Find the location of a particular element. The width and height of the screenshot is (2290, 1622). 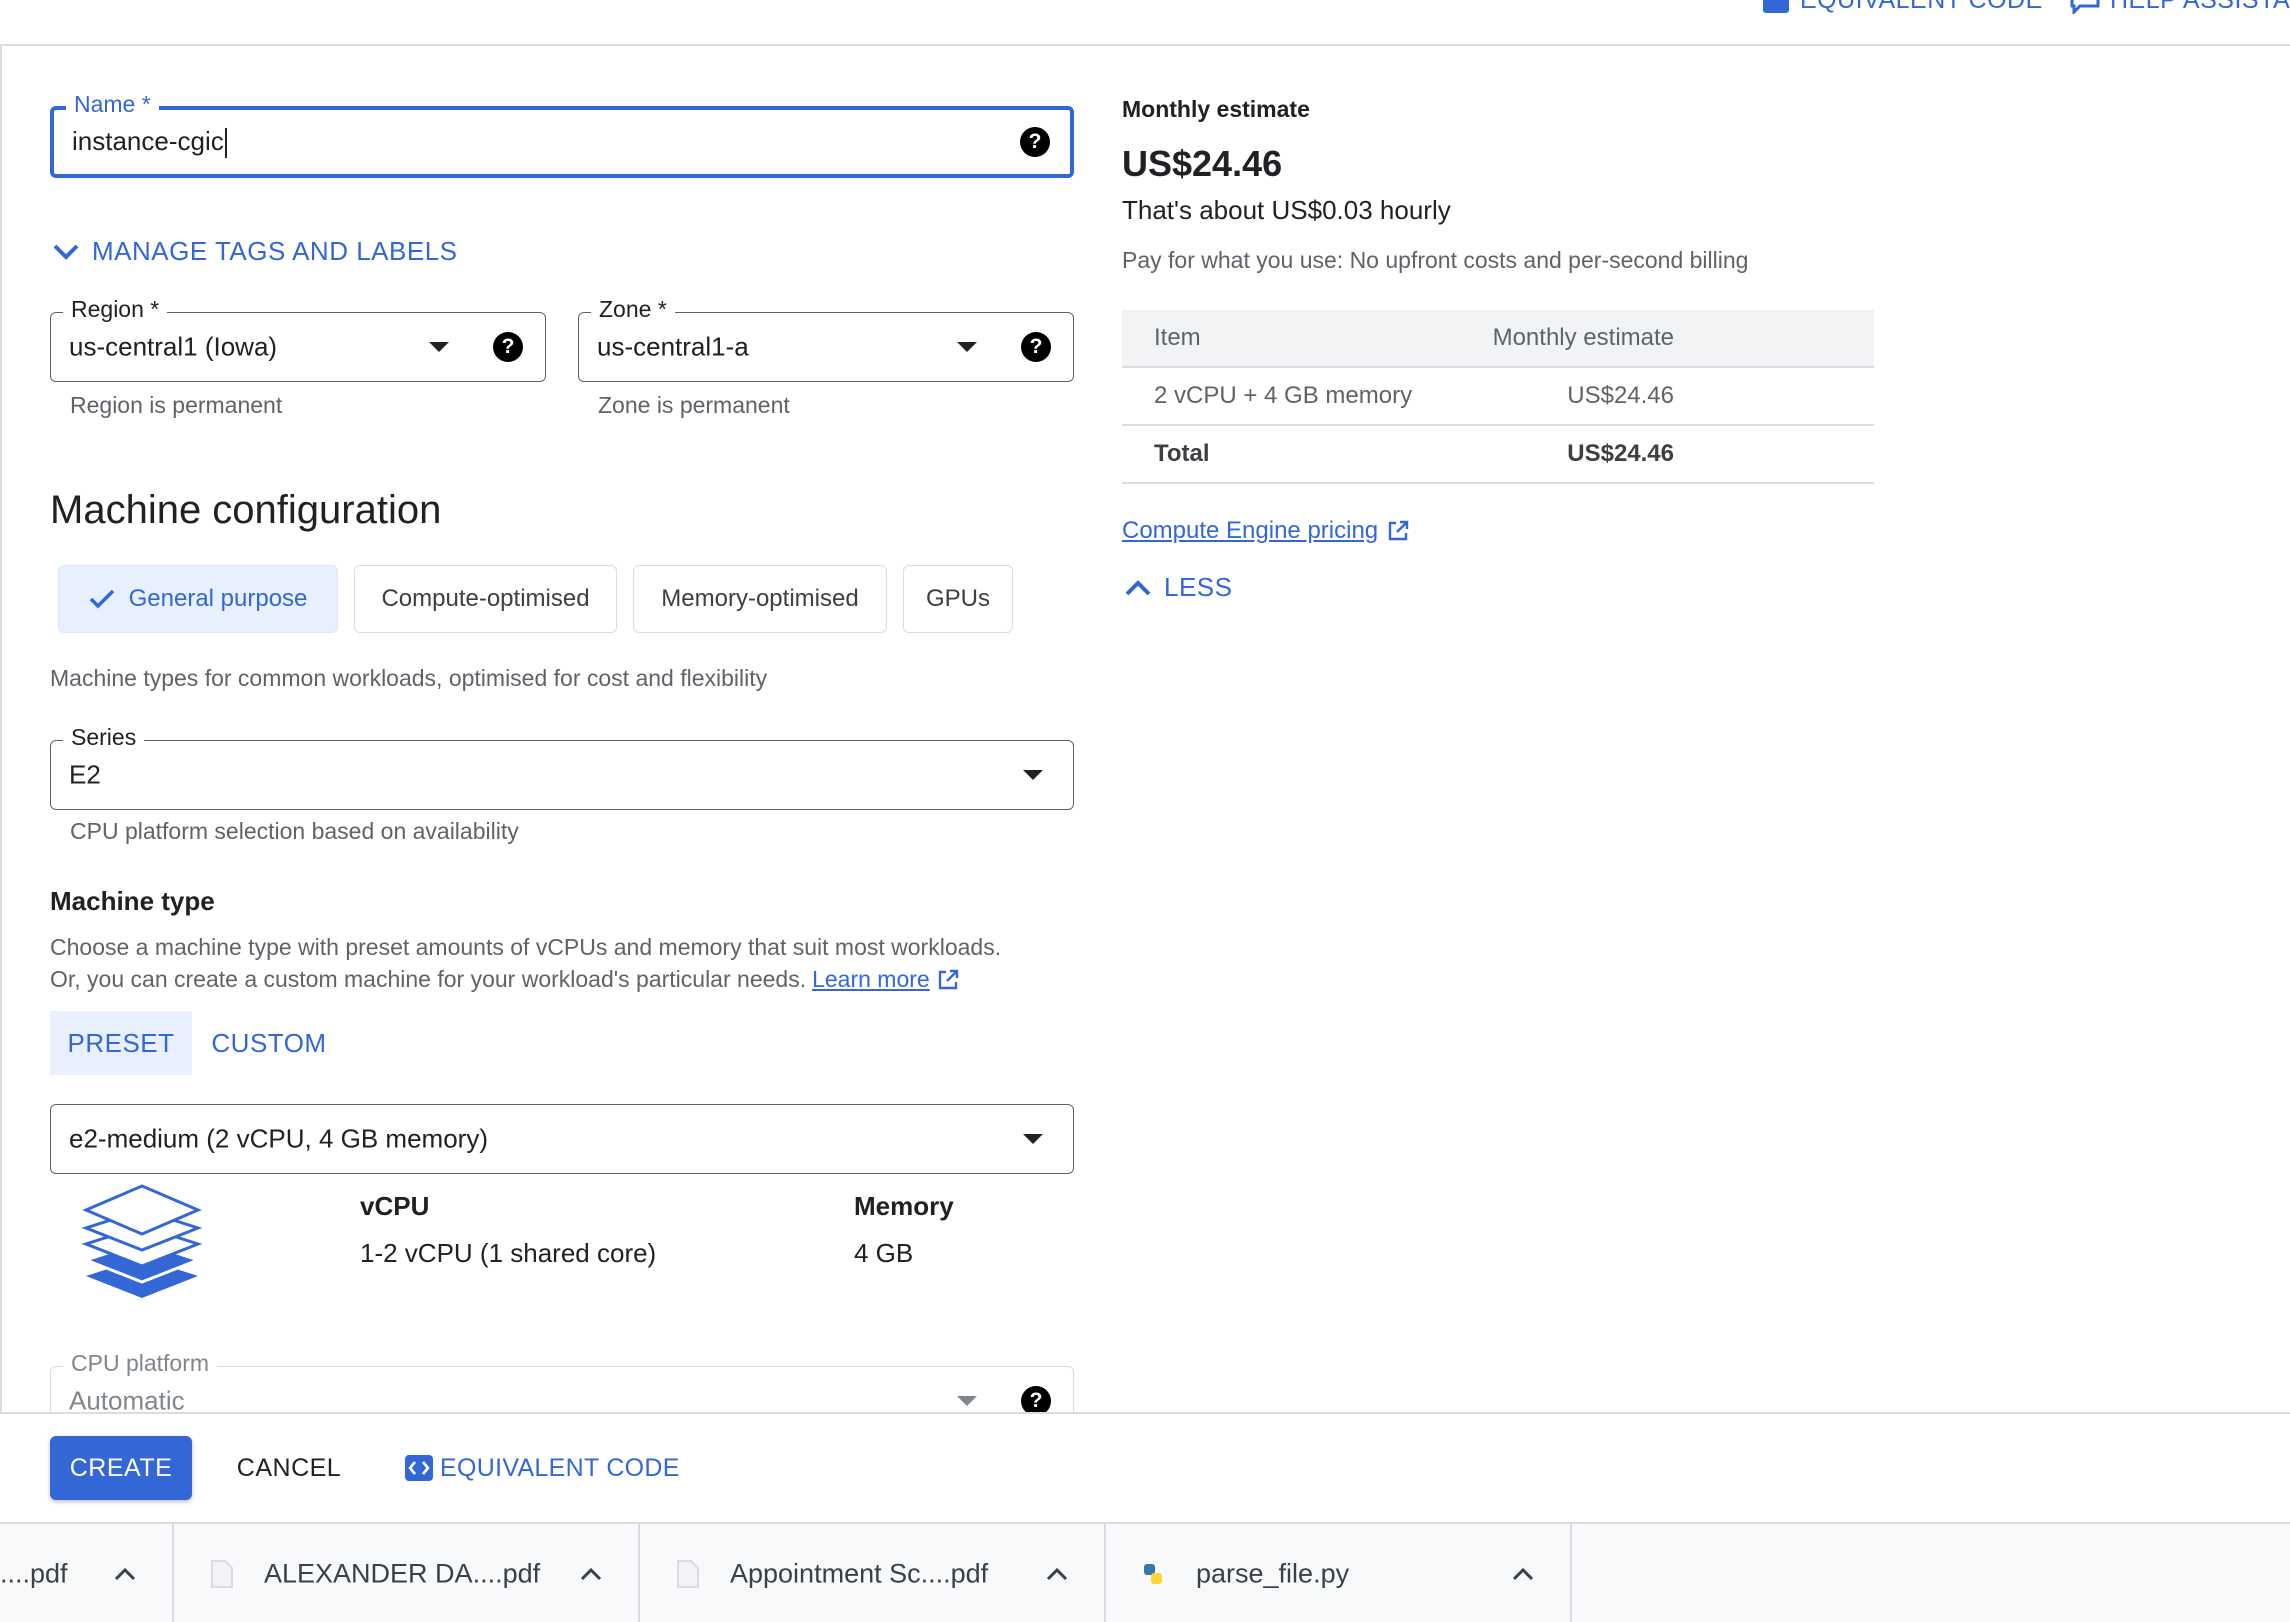

download-item: ALEXANDER DA....pdf is located at coordinates (407, 1573).